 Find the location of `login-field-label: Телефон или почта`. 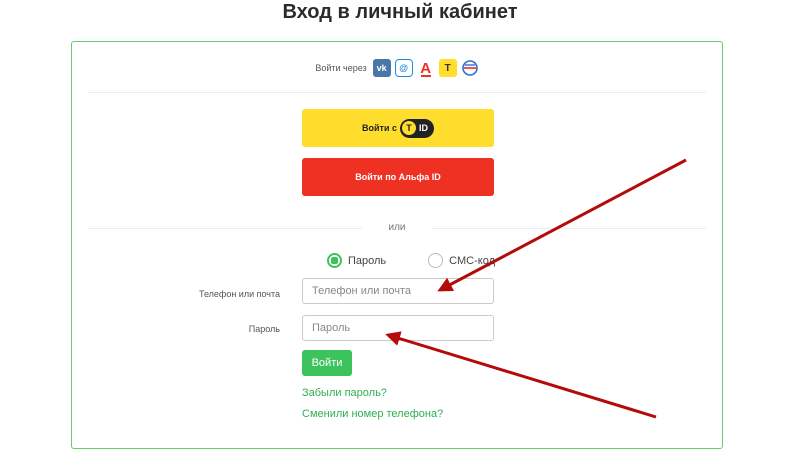

login-field-label: Телефон или почта is located at coordinates (239, 294).